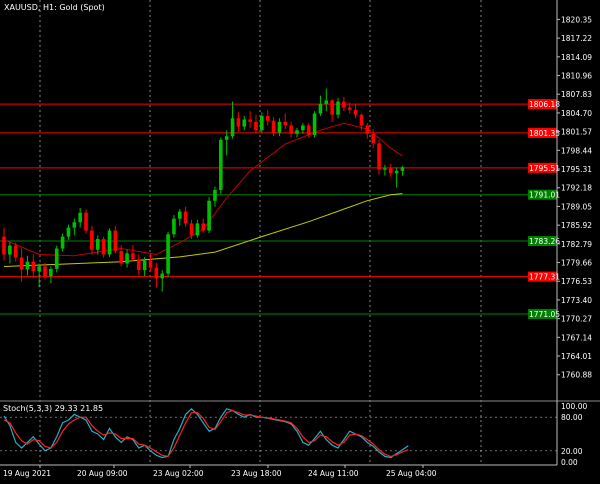 The height and width of the screenshot is (484, 600). Describe the element at coordinates (576, 263) in the screenshot. I see `price-tick-label: 1779.66` at that location.